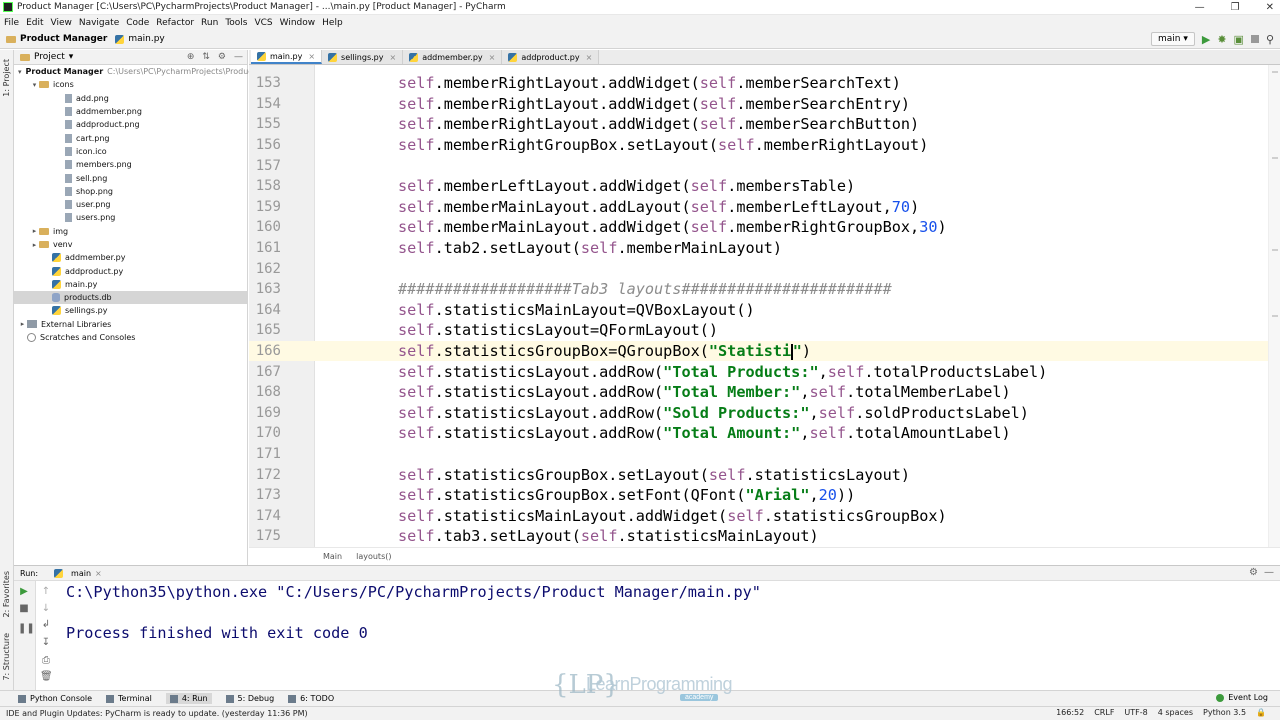 This screenshot has width=1280, height=720. Describe the element at coordinates (373, 556) in the screenshot. I see `crumb-method: layouts()` at that location.